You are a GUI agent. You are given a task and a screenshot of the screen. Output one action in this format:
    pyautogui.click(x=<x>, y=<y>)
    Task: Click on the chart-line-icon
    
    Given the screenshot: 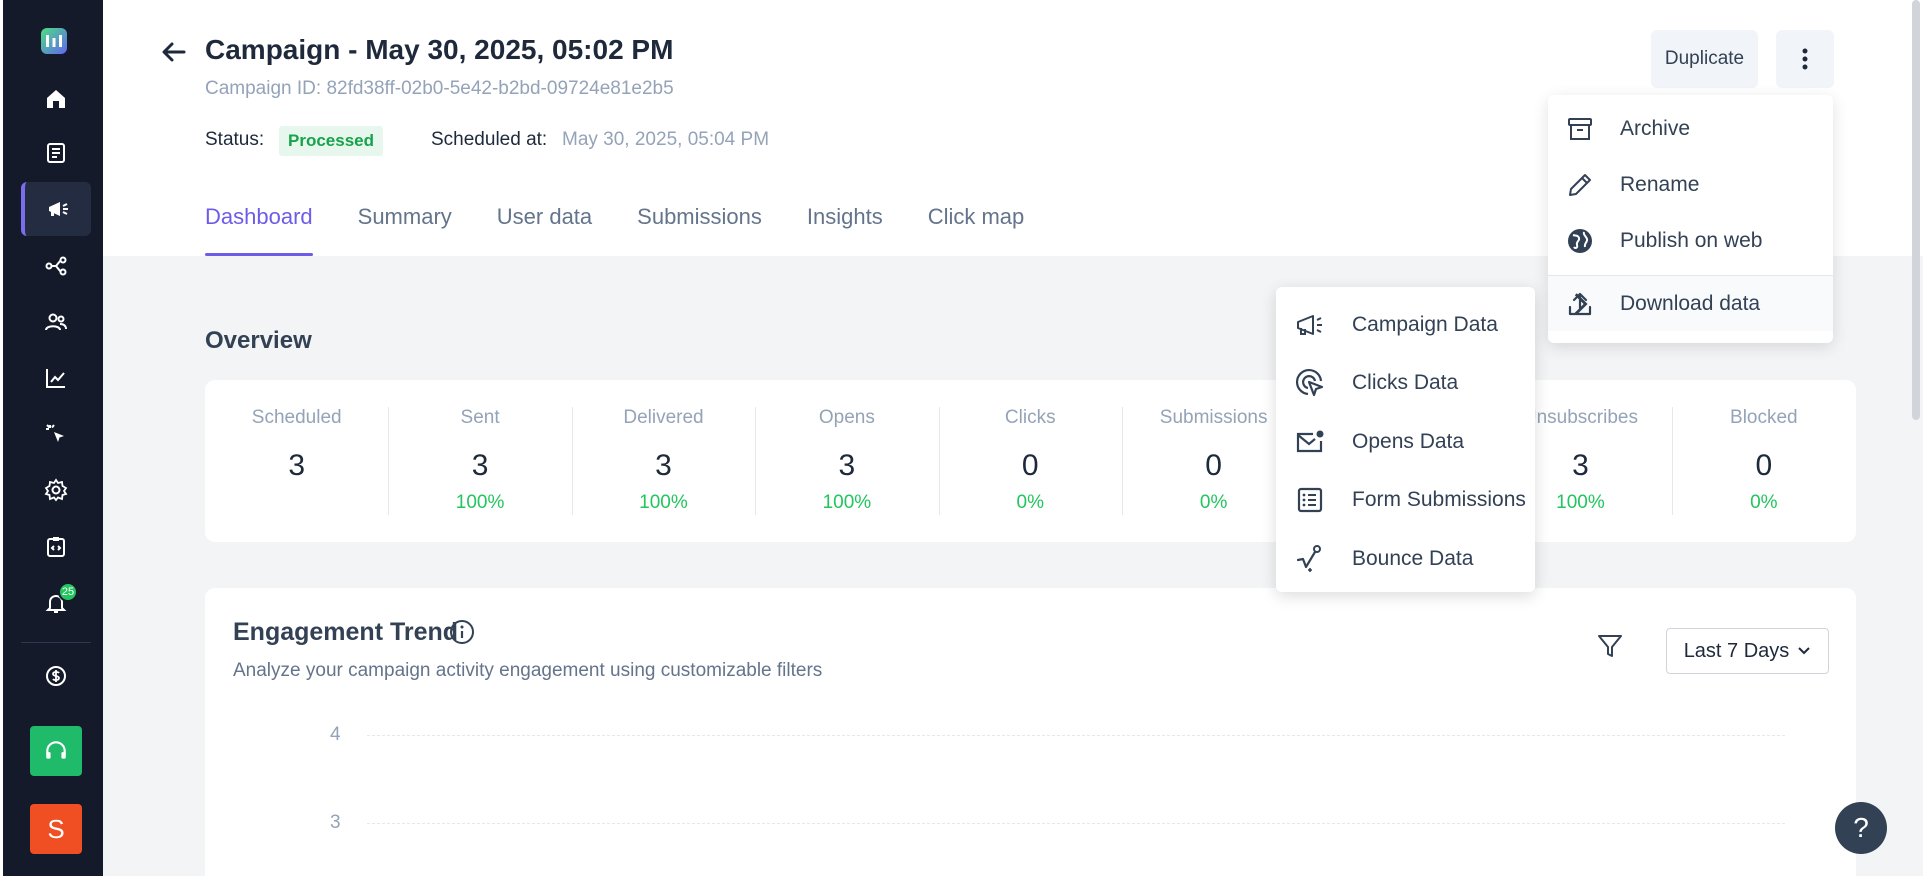 What is the action you would take?
    pyautogui.click(x=55, y=378)
    